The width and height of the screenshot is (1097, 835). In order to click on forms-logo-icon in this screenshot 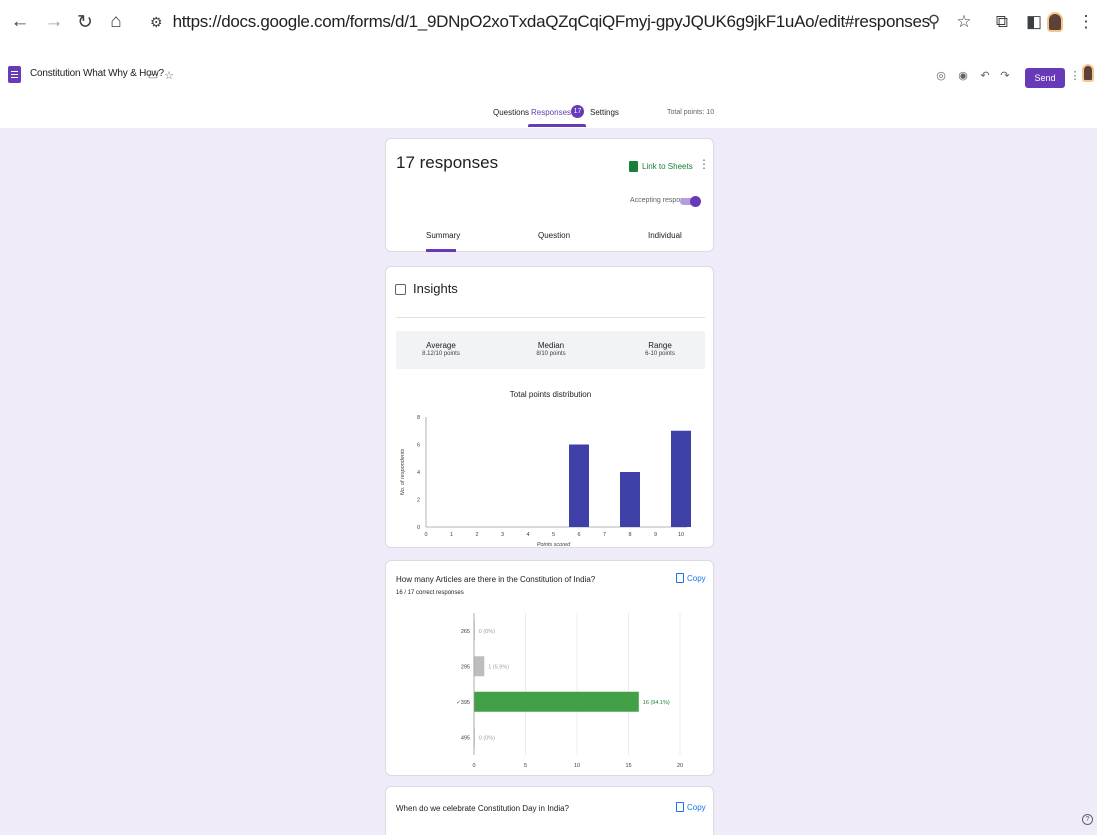, I will do `click(14, 74)`.